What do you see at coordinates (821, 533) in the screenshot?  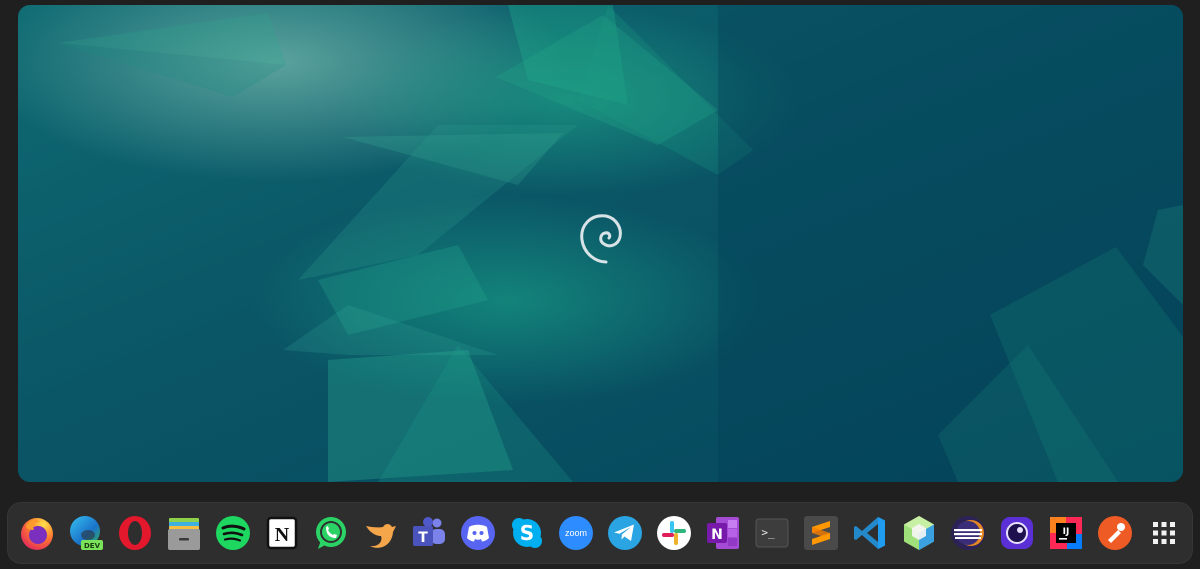 I see `sublime-text-icon` at bounding box center [821, 533].